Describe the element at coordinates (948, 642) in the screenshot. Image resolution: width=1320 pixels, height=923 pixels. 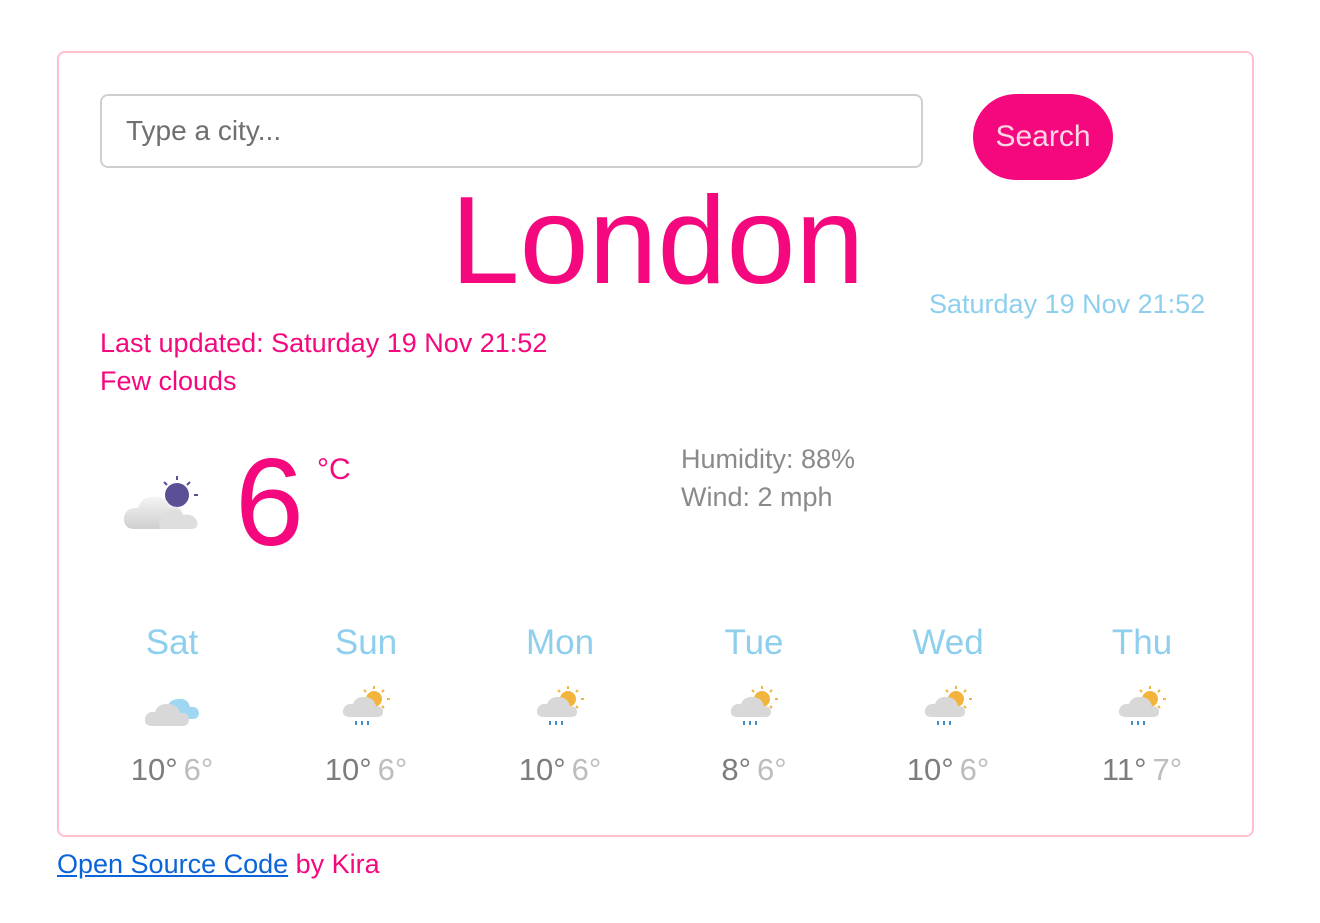
I see `forecast-day-name: Wed` at that location.